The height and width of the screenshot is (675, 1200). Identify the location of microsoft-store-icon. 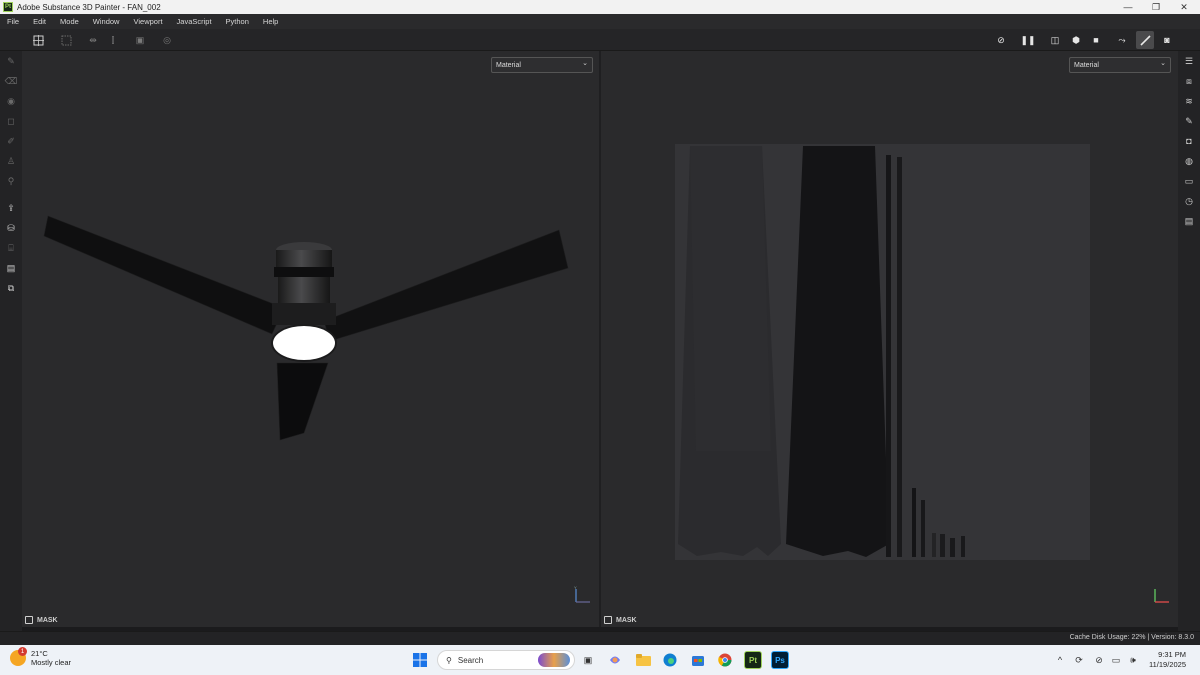
(698, 660).